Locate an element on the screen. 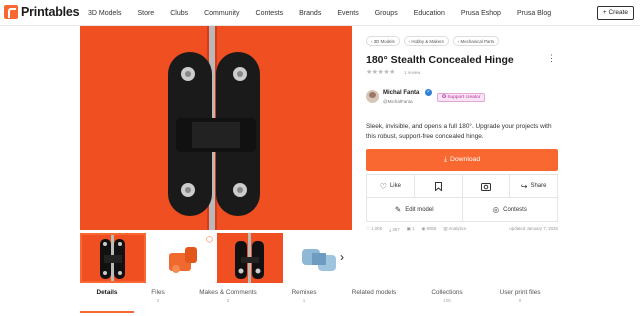 The width and height of the screenshot is (640, 316). download-button: ⤓ Download is located at coordinates (462, 160).